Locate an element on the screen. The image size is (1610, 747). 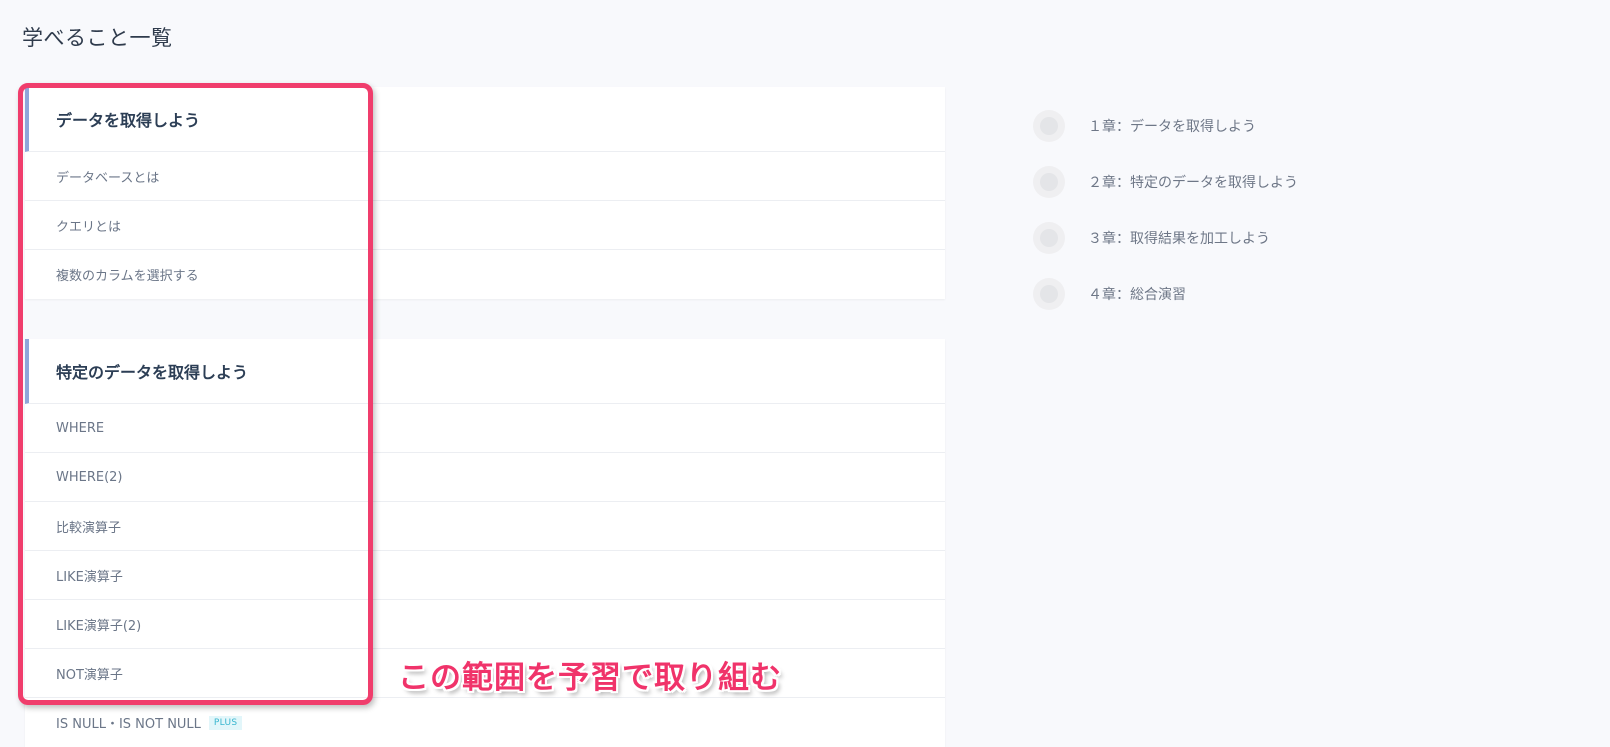
lesson-item: IS NULL・IS NOT NULL PLUS is located at coordinates (485, 722).